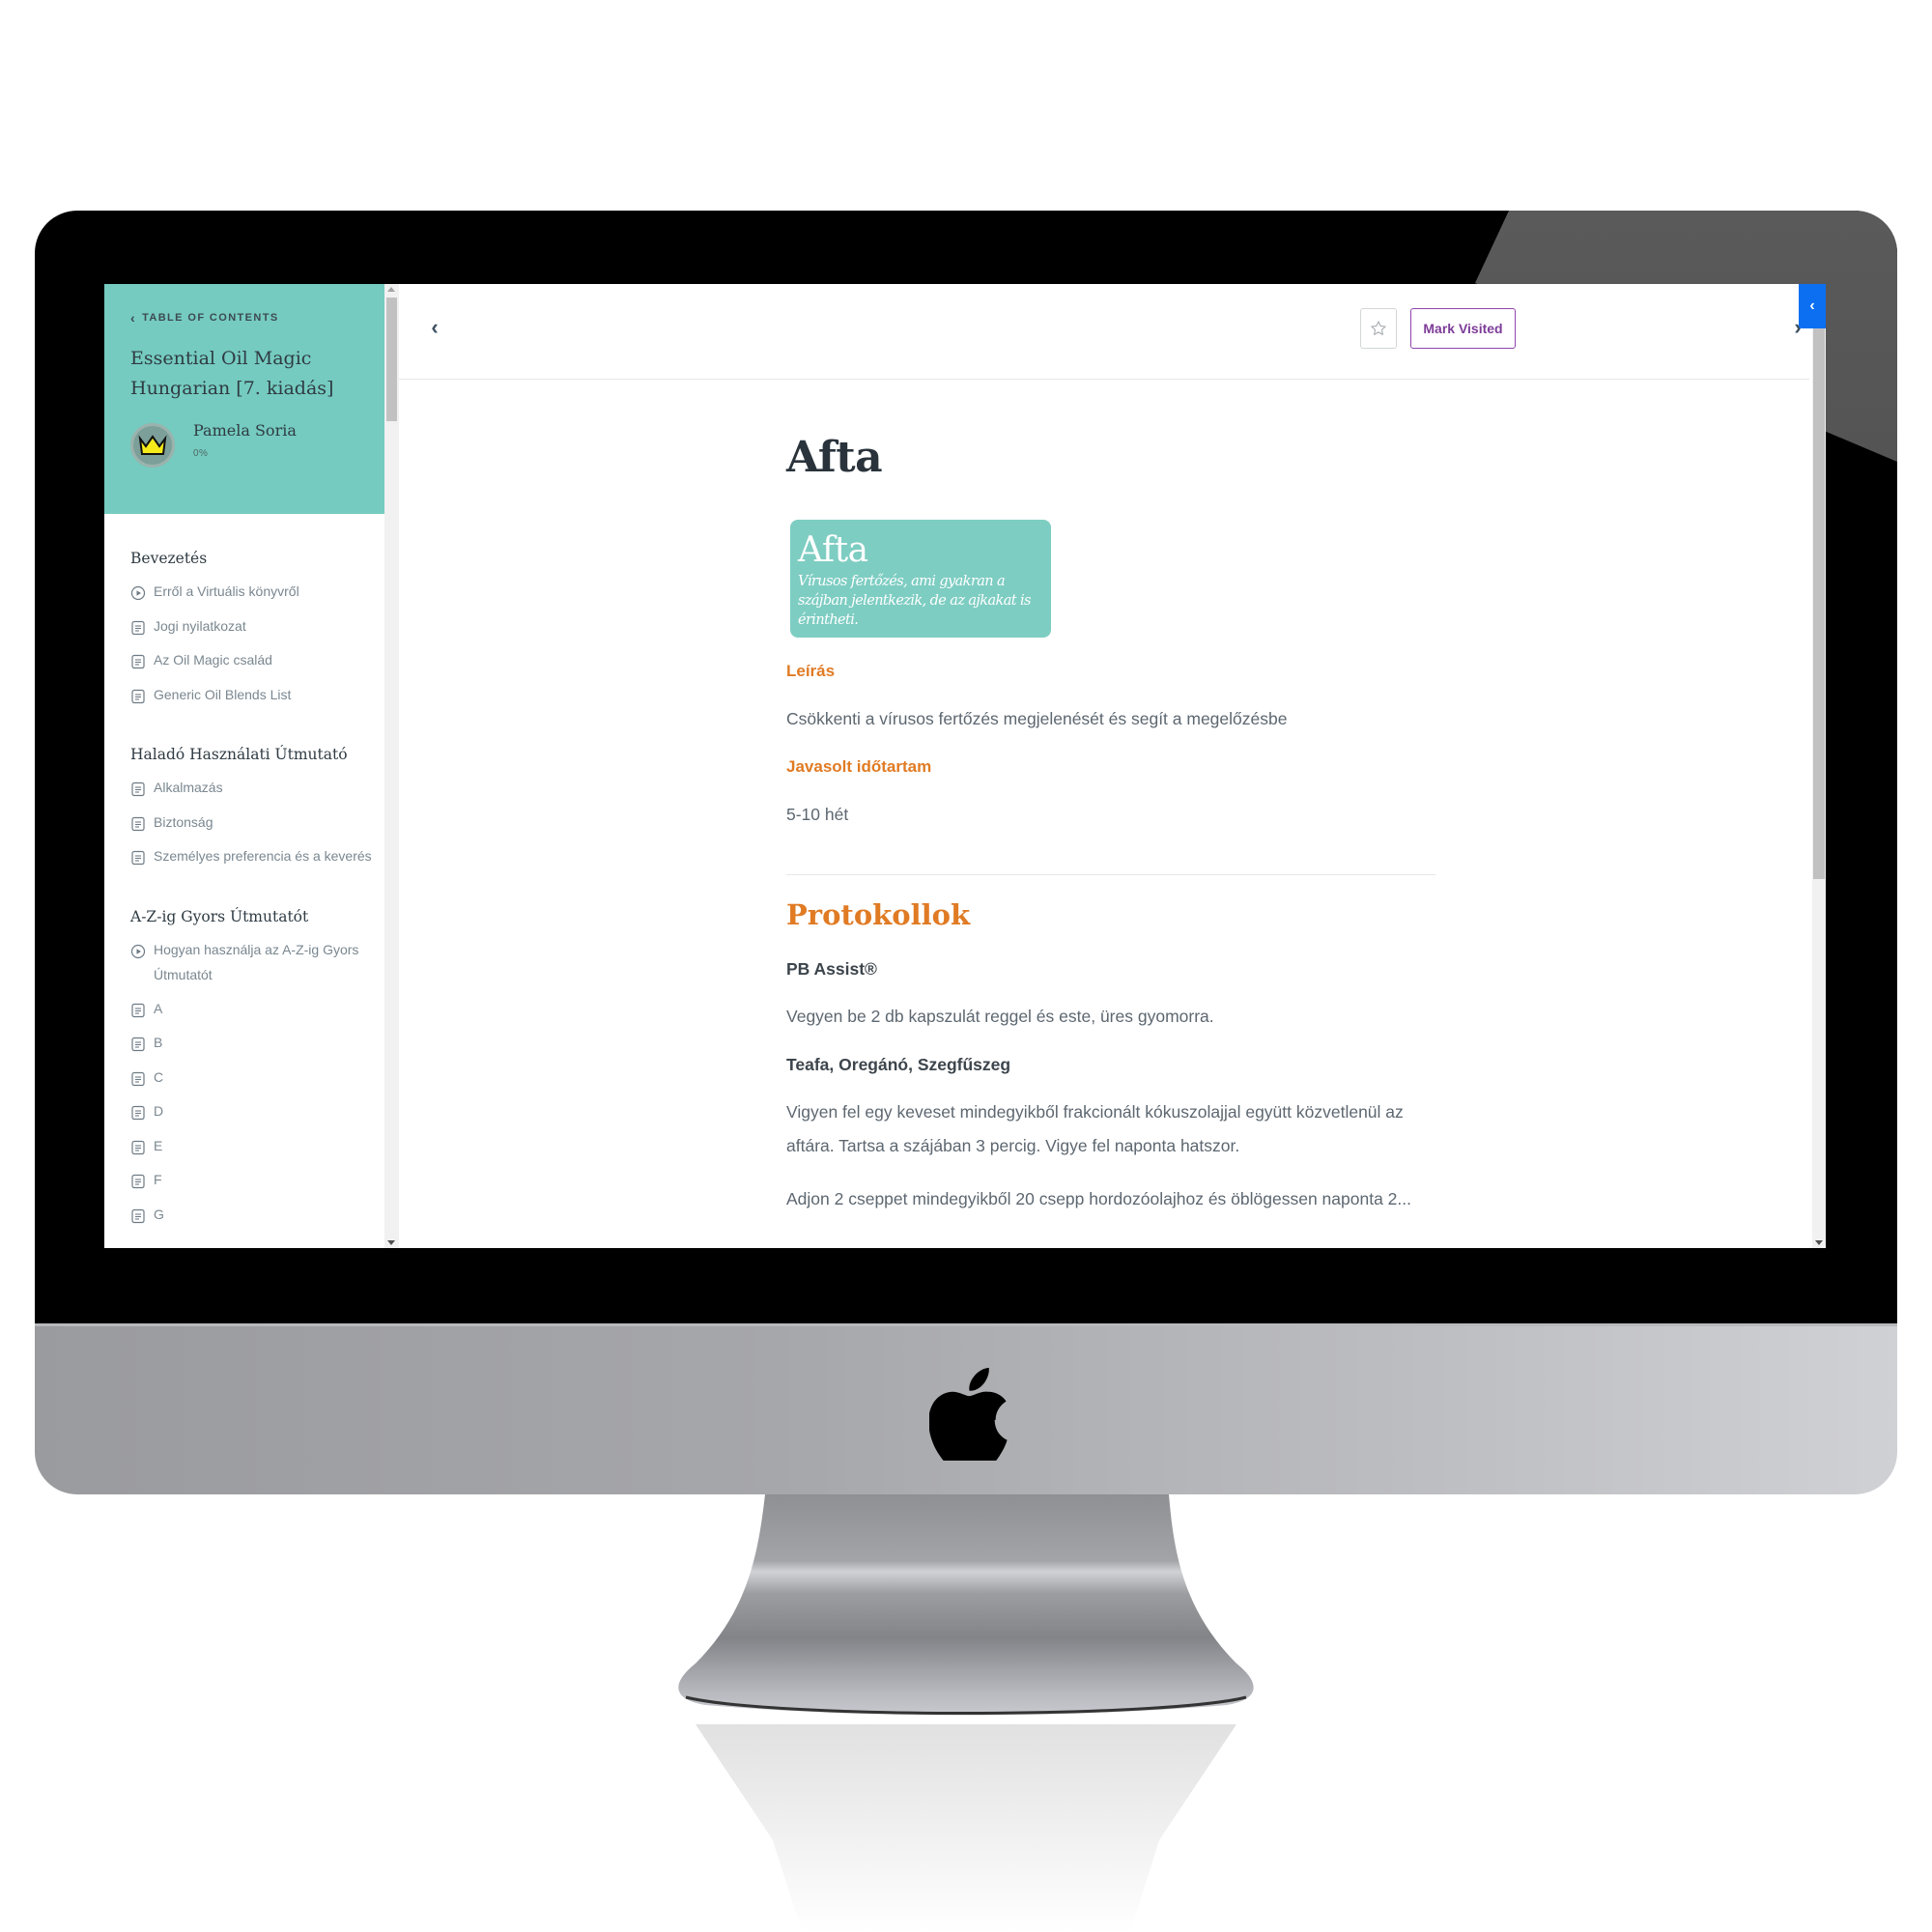 This screenshot has width=1932, height=1932. Describe the element at coordinates (966, 1605) in the screenshot. I see `monitor-stand` at that location.